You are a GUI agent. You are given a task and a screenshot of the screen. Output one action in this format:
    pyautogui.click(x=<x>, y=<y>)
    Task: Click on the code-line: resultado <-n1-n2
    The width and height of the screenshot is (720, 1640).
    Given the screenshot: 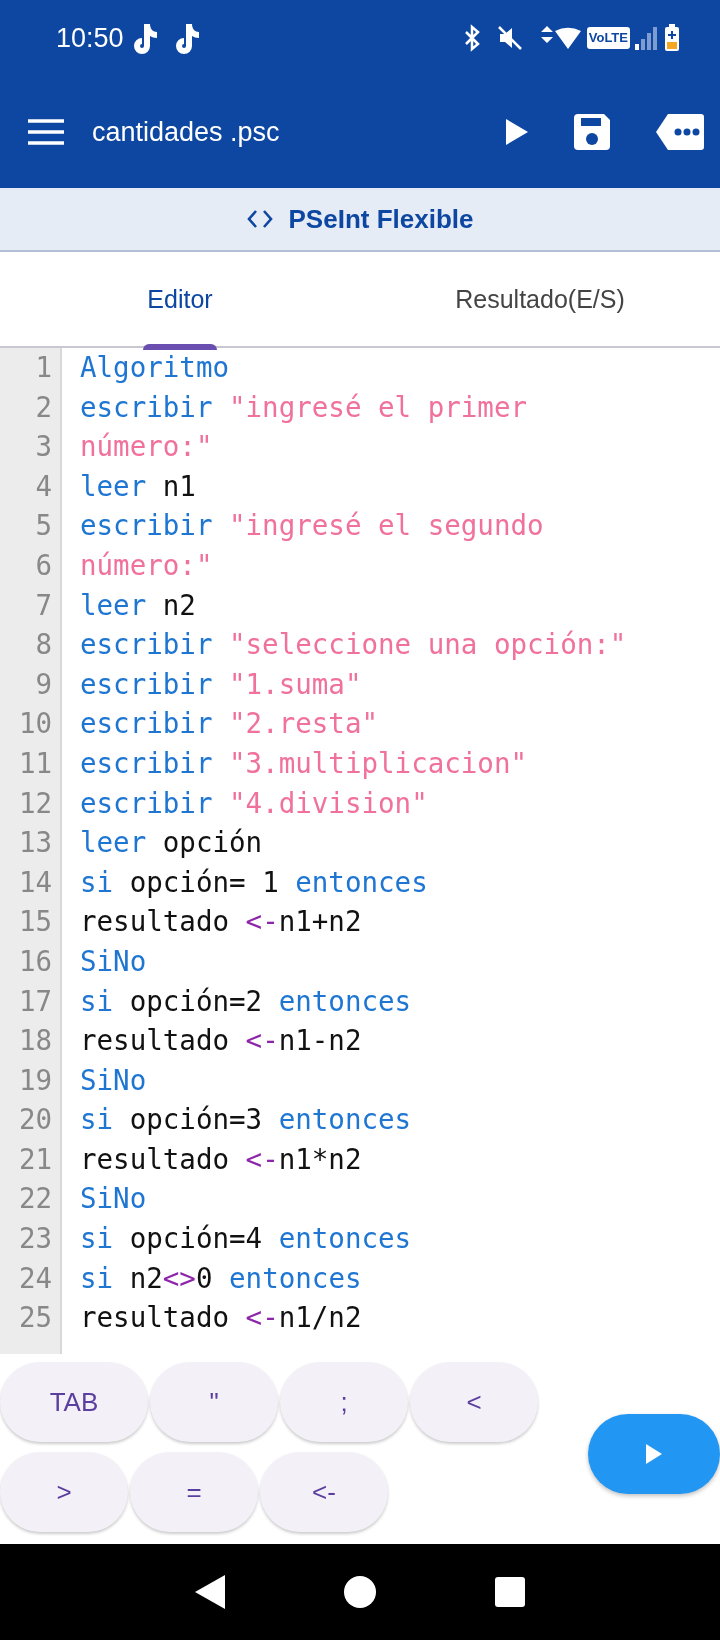 What is the action you would take?
    pyautogui.click(x=221, y=1041)
    